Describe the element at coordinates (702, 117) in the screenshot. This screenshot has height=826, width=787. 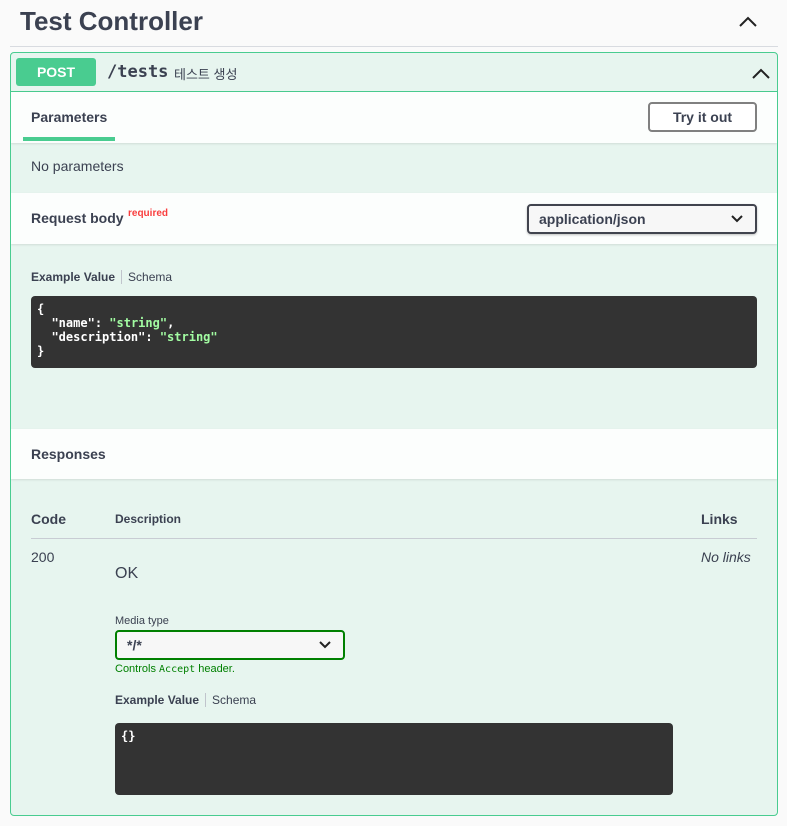
I see `try-it-out-button: Try it out` at that location.